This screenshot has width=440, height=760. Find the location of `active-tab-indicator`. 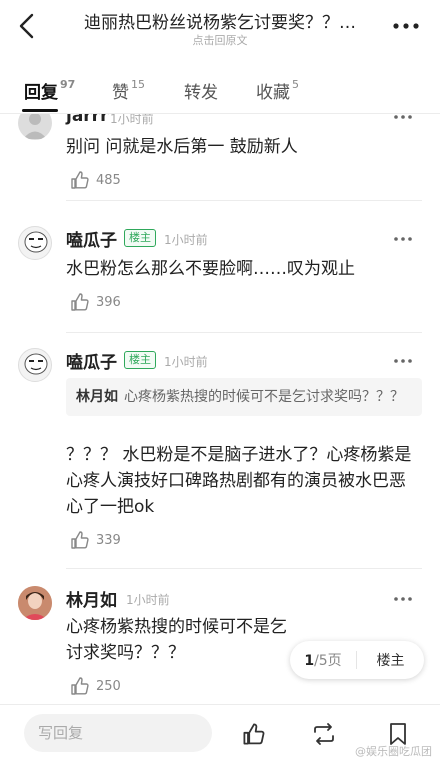

active-tab-indicator is located at coordinates (40, 110).